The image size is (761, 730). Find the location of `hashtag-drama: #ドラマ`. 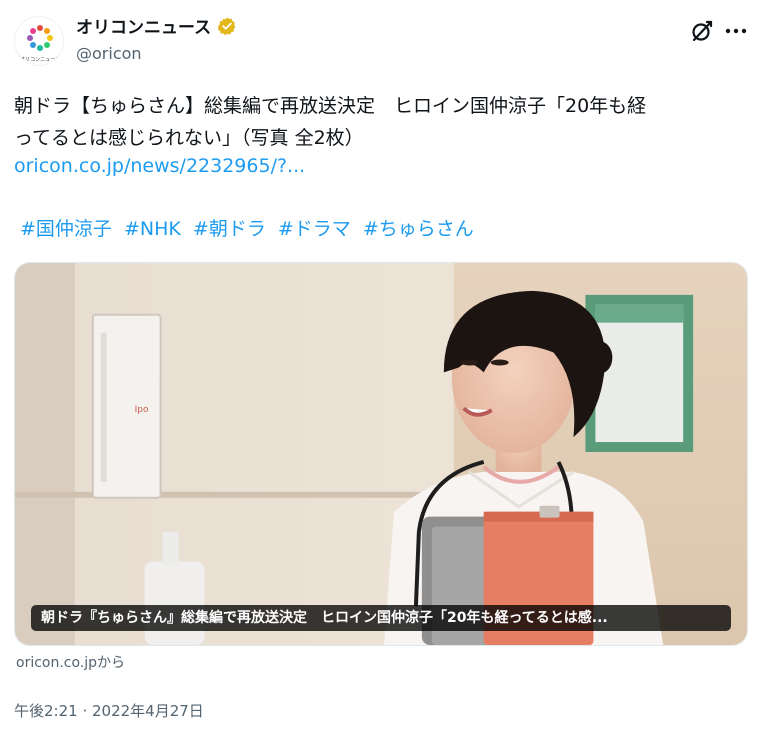

hashtag-drama: #ドラマ is located at coordinates (314, 229).